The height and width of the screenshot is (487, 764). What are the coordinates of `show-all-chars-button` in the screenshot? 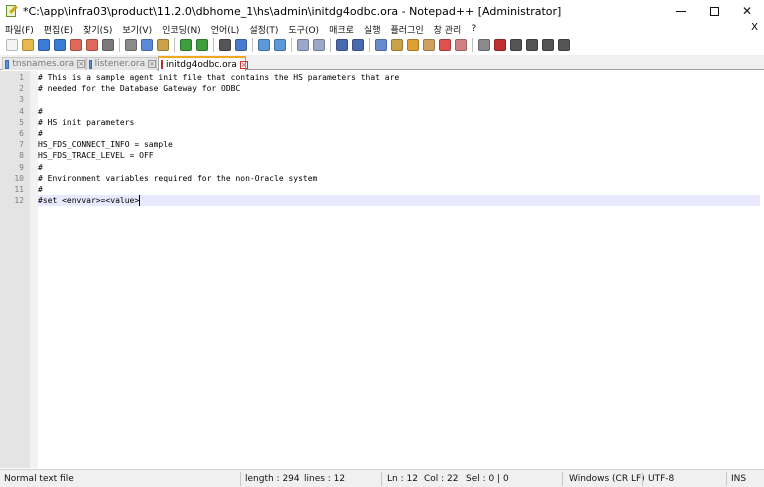 It's located at (358, 45).